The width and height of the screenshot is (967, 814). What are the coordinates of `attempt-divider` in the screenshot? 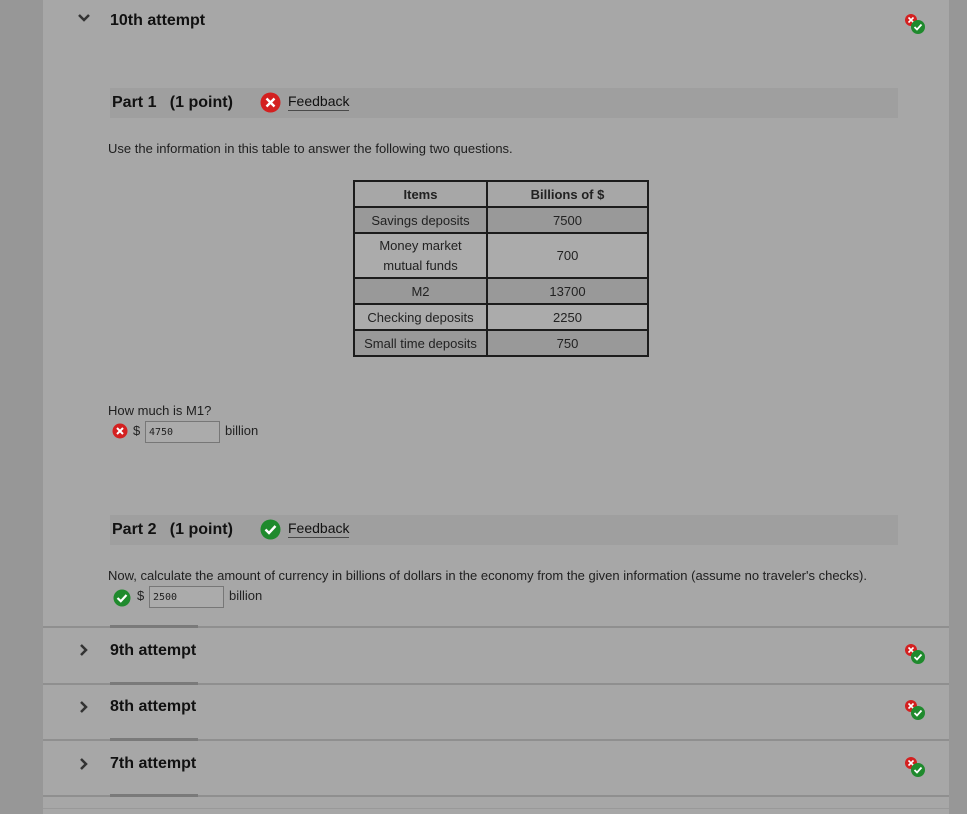 It's located at (496, 808).